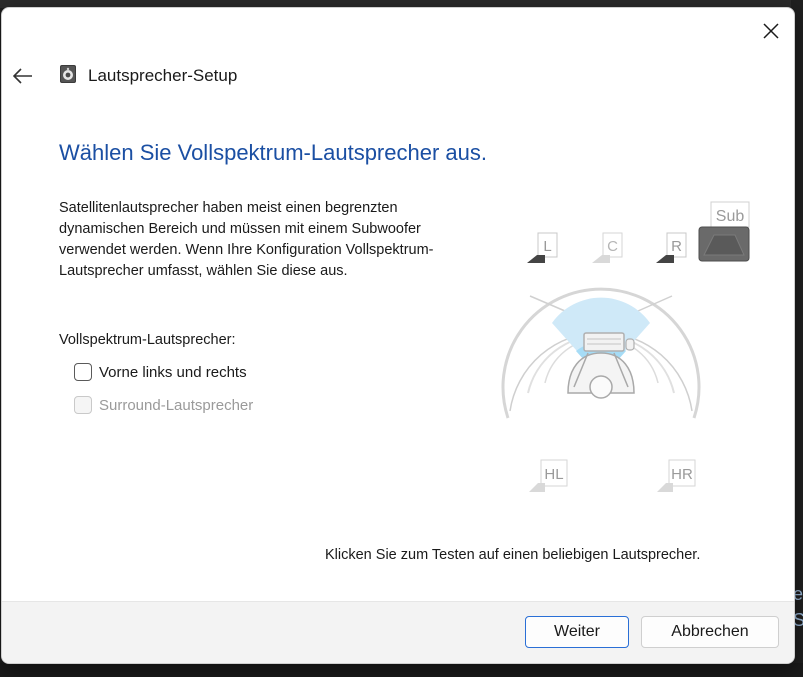  I want to click on center-label: C, so click(612, 246).